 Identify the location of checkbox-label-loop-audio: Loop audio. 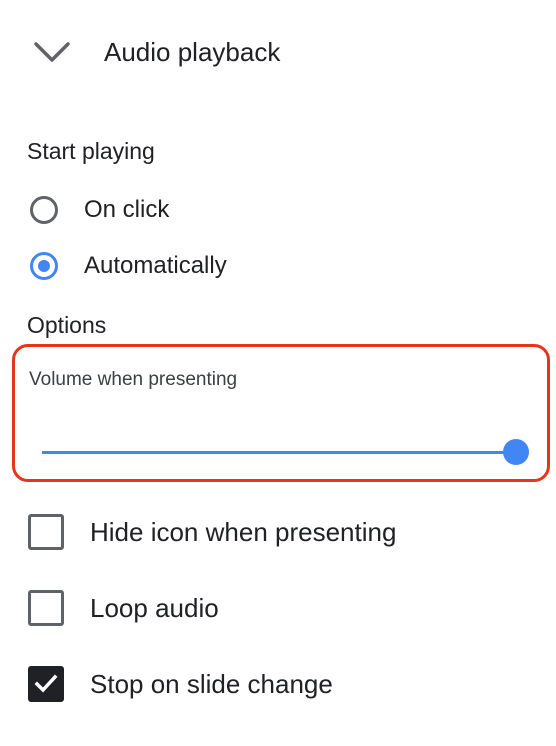
(154, 608).